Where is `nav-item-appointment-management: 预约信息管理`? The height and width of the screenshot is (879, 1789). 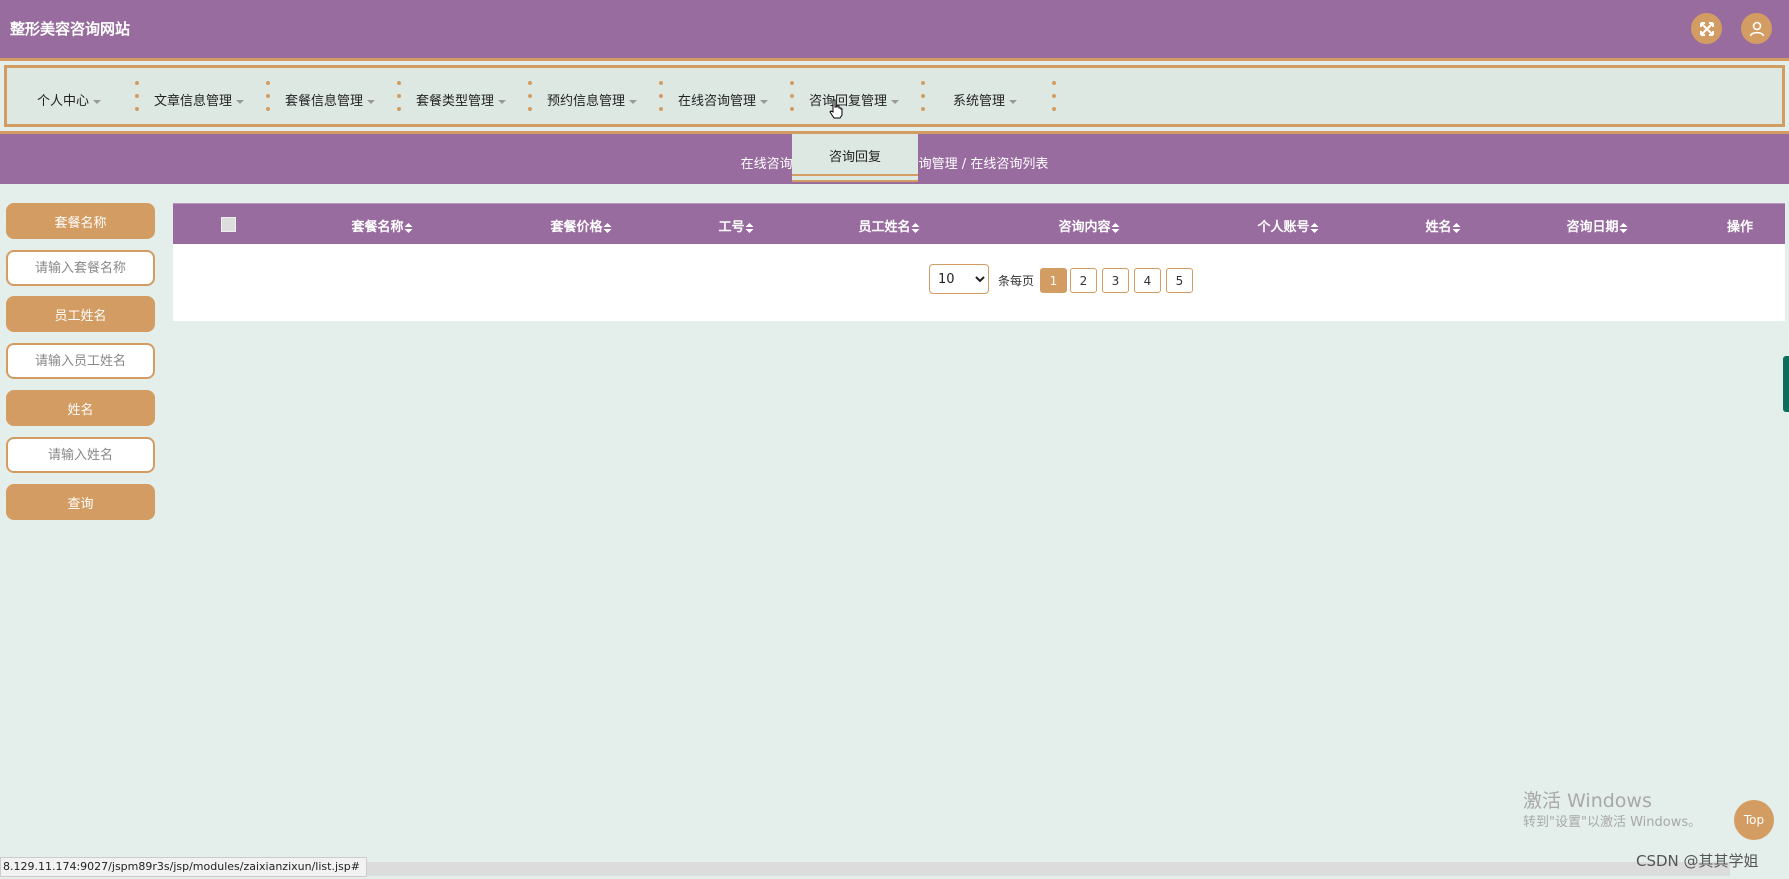
nav-item-appointment-management: 预约信息管理 is located at coordinates (592, 99).